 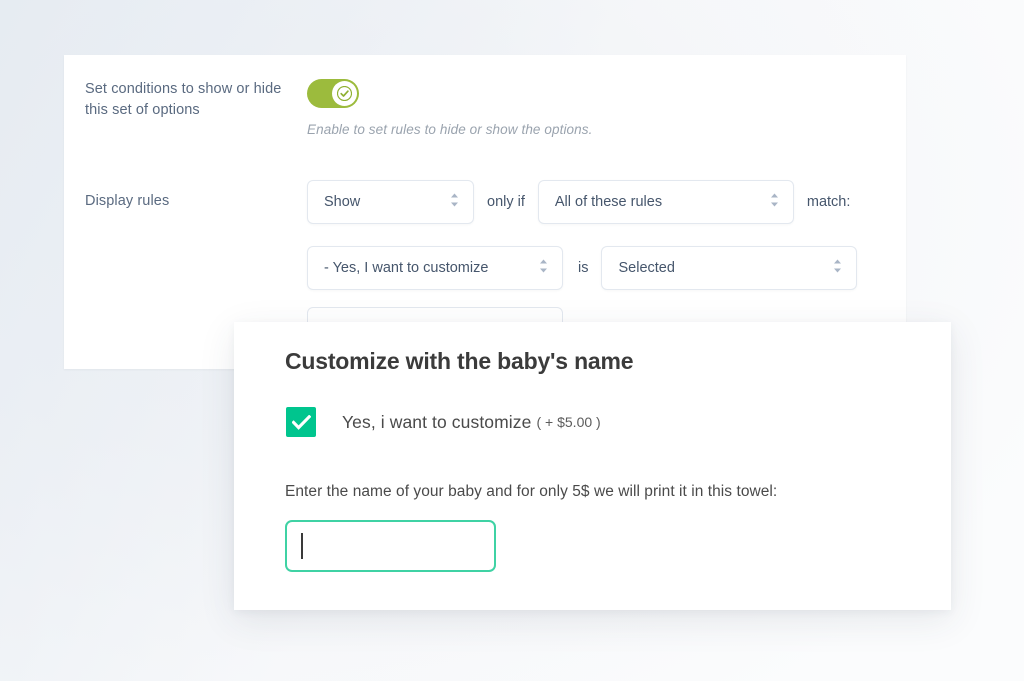 What do you see at coordinates (568, 422) in the screenshot?
I see `customize-checkbox-price: ( + $5.00 )` at bounding box center [568, 422].